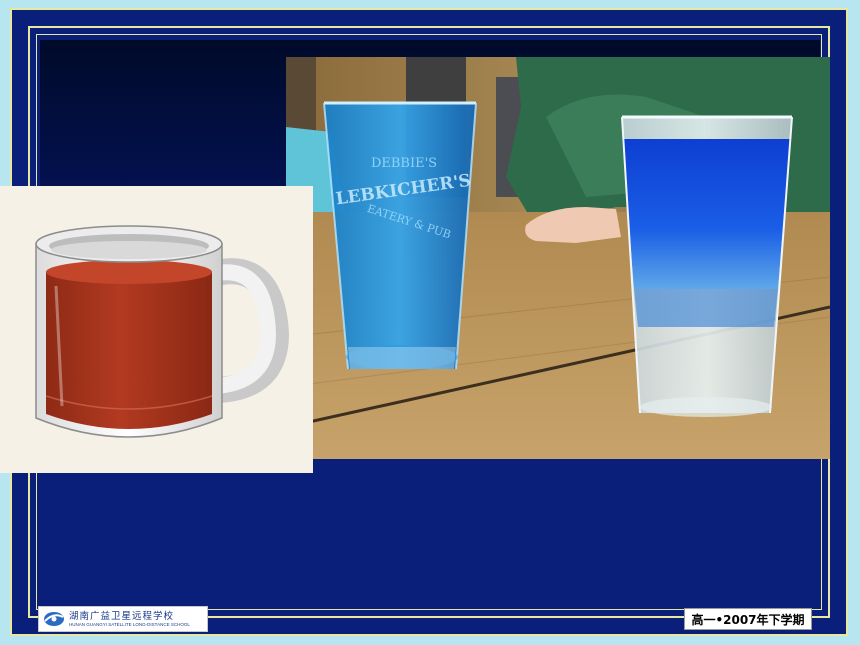  Describe the element at coordinates (404, 163) in the screenshot. I see `glass-print-top: DEBBIE'S` at that location.